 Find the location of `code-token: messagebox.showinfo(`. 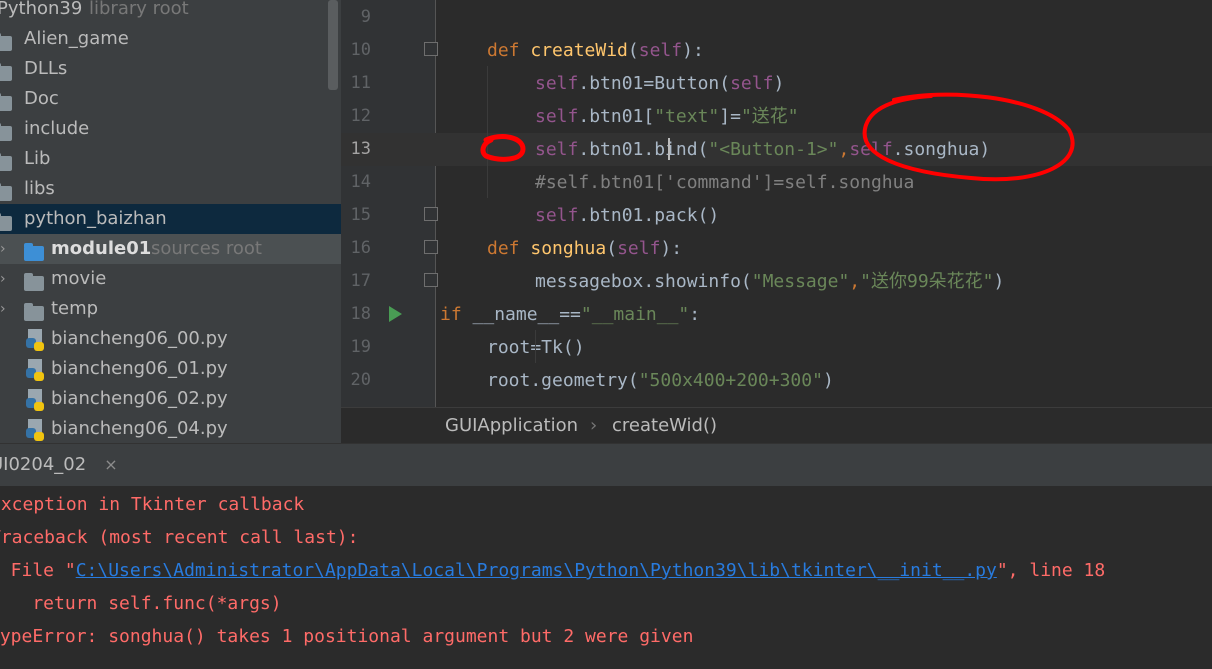

code-token: messagebox.showinfo( is located at coordinates (643, 281).